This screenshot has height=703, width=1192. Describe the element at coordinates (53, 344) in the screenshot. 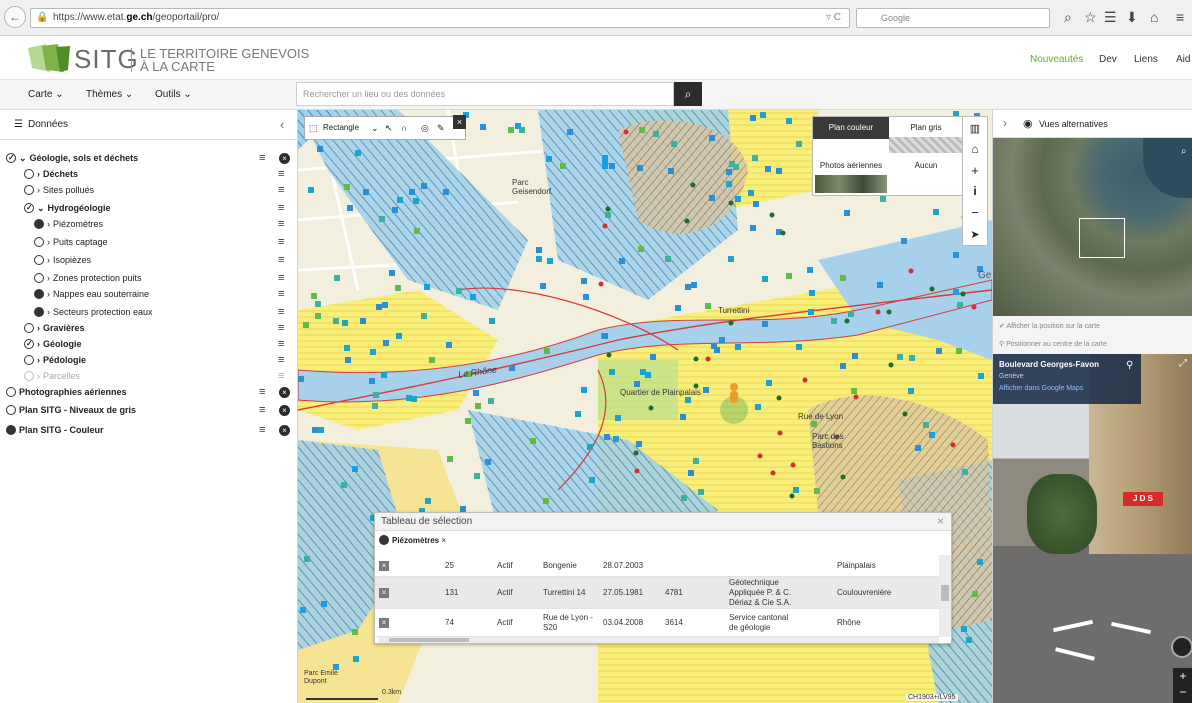

I see `layer-item: ✓ › Géologie` at that location.